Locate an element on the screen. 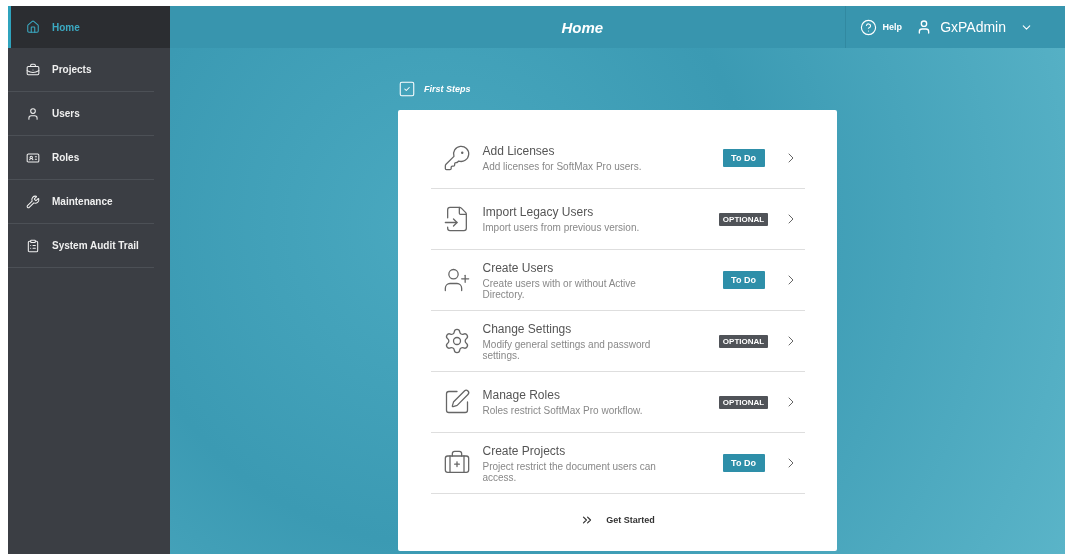 This screenshot has width=1065, height=554. briefcase-icon is located at coordinates (33, 69).